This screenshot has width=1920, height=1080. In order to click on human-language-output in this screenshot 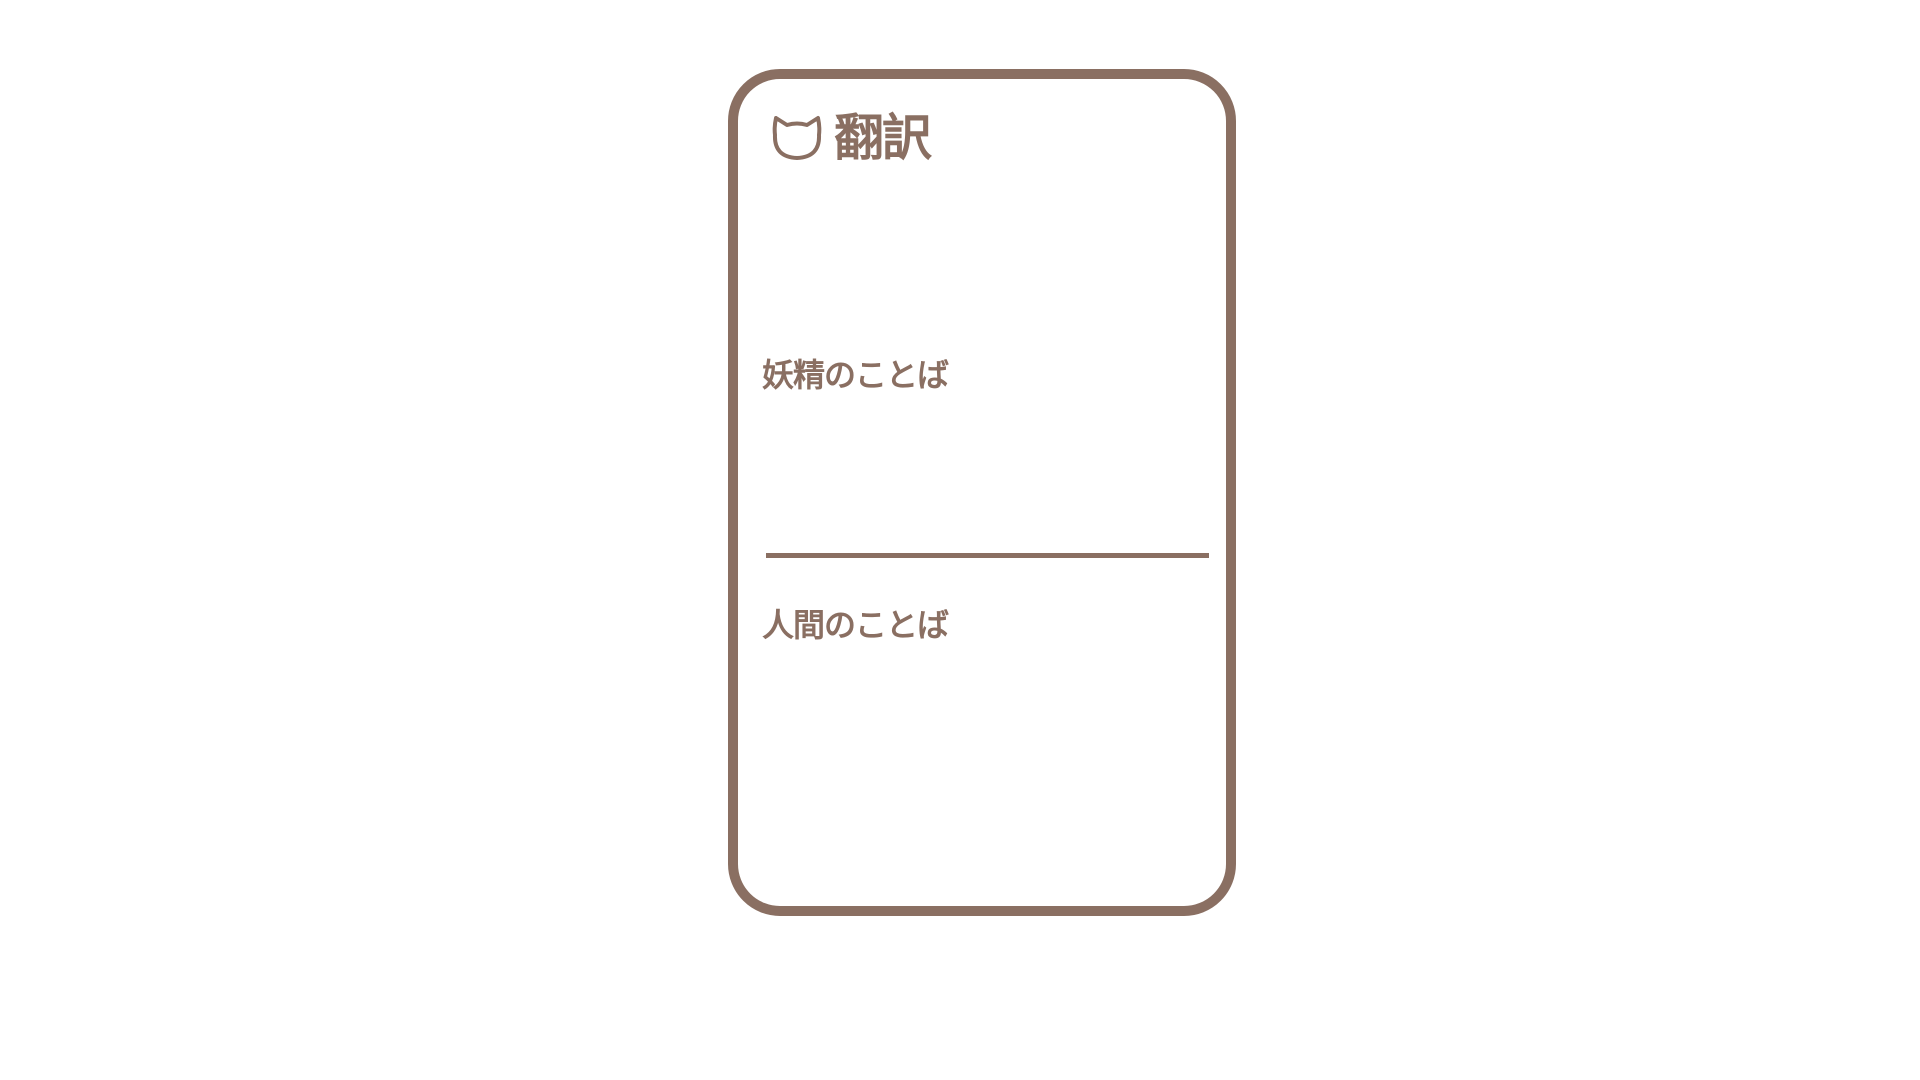, I will do `click(982, 759)`.